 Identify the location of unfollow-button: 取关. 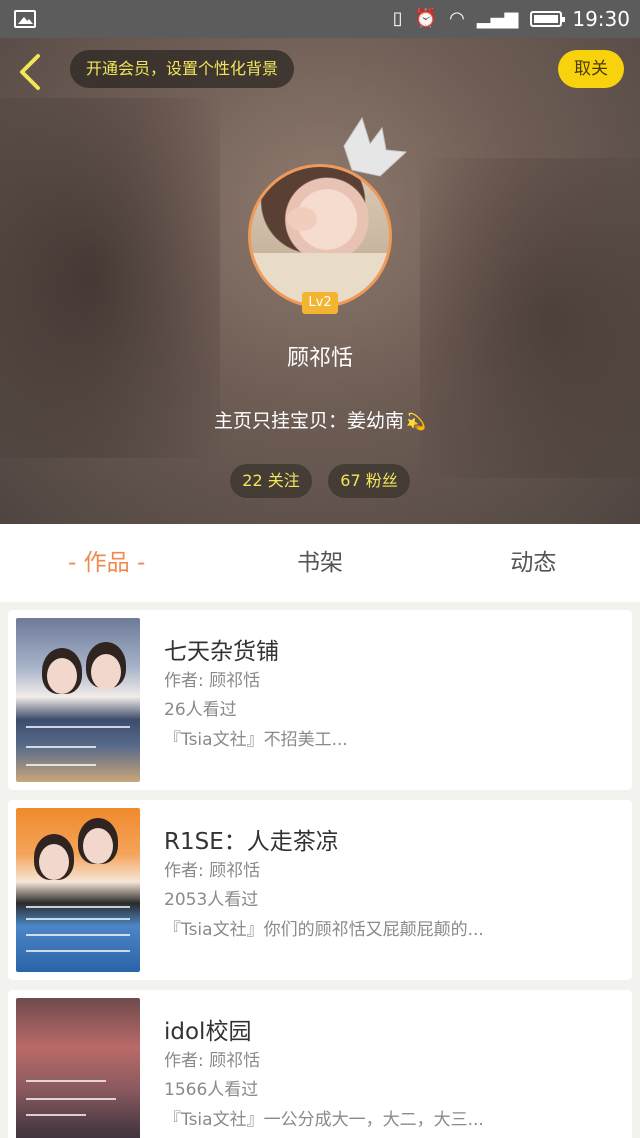
(591, 69).